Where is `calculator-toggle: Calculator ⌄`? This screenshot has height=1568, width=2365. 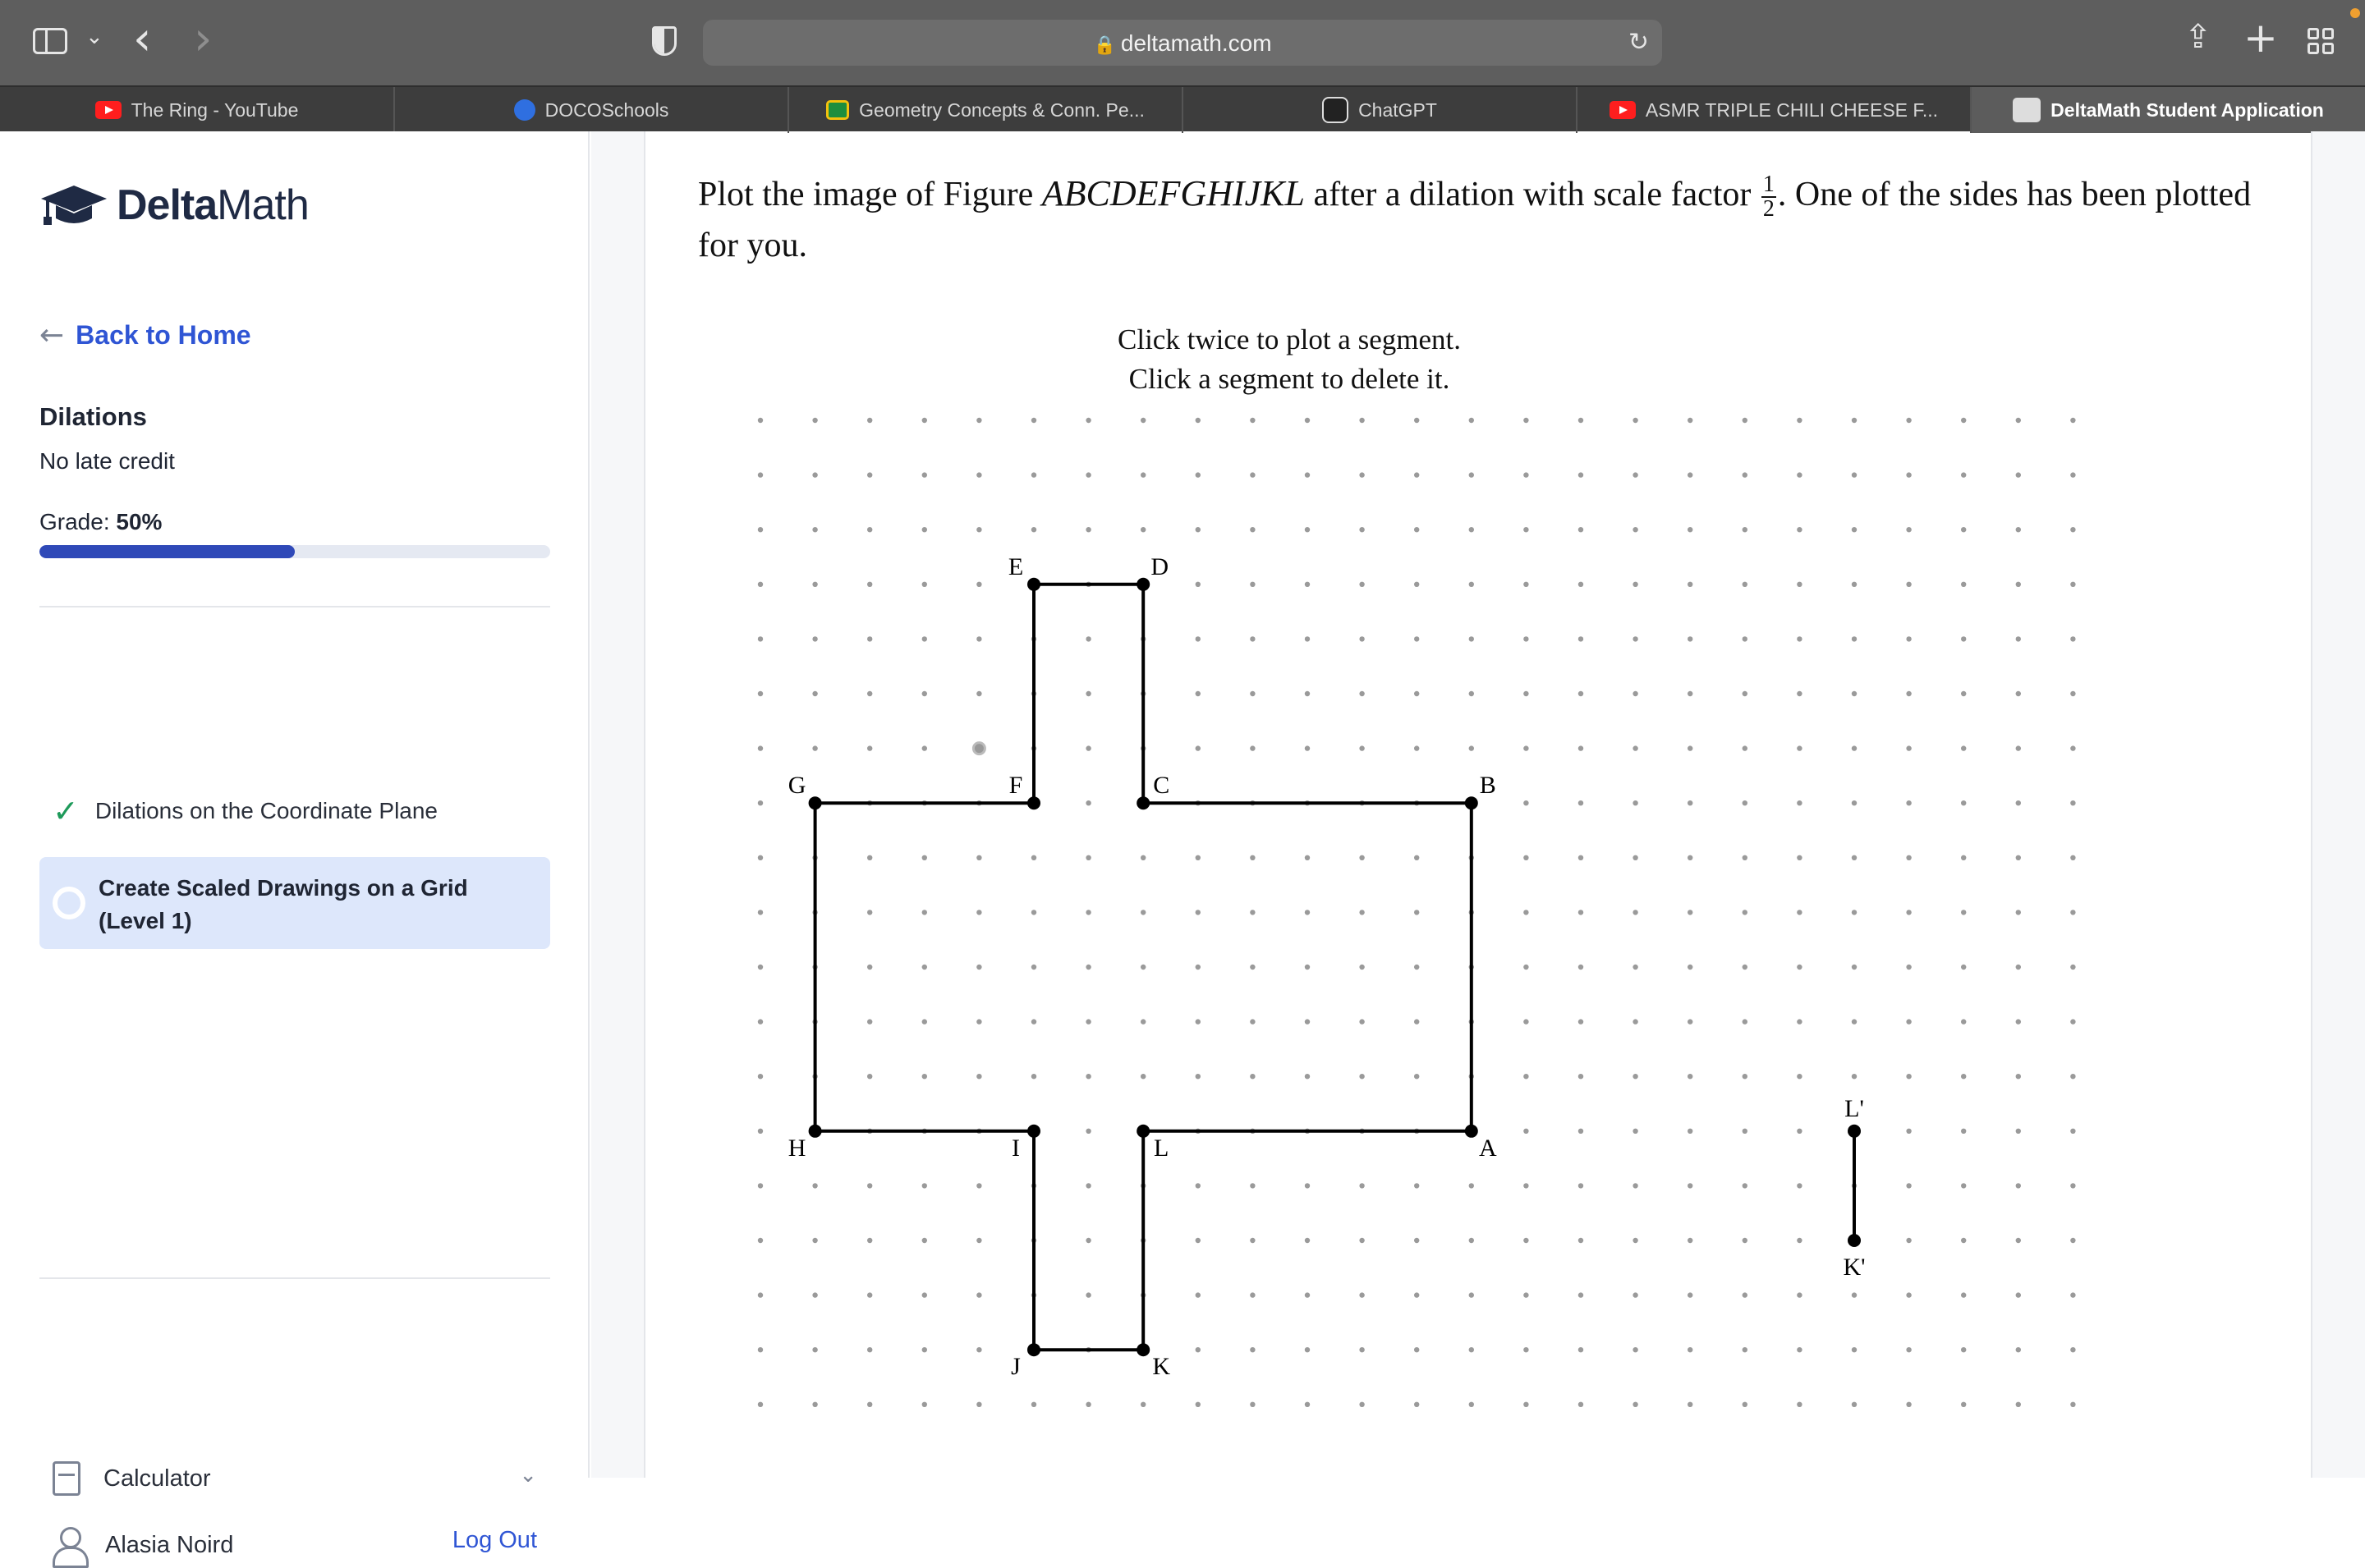 calculator-toggle: Calculator ⌄ is located at coordinates (295, 1478).